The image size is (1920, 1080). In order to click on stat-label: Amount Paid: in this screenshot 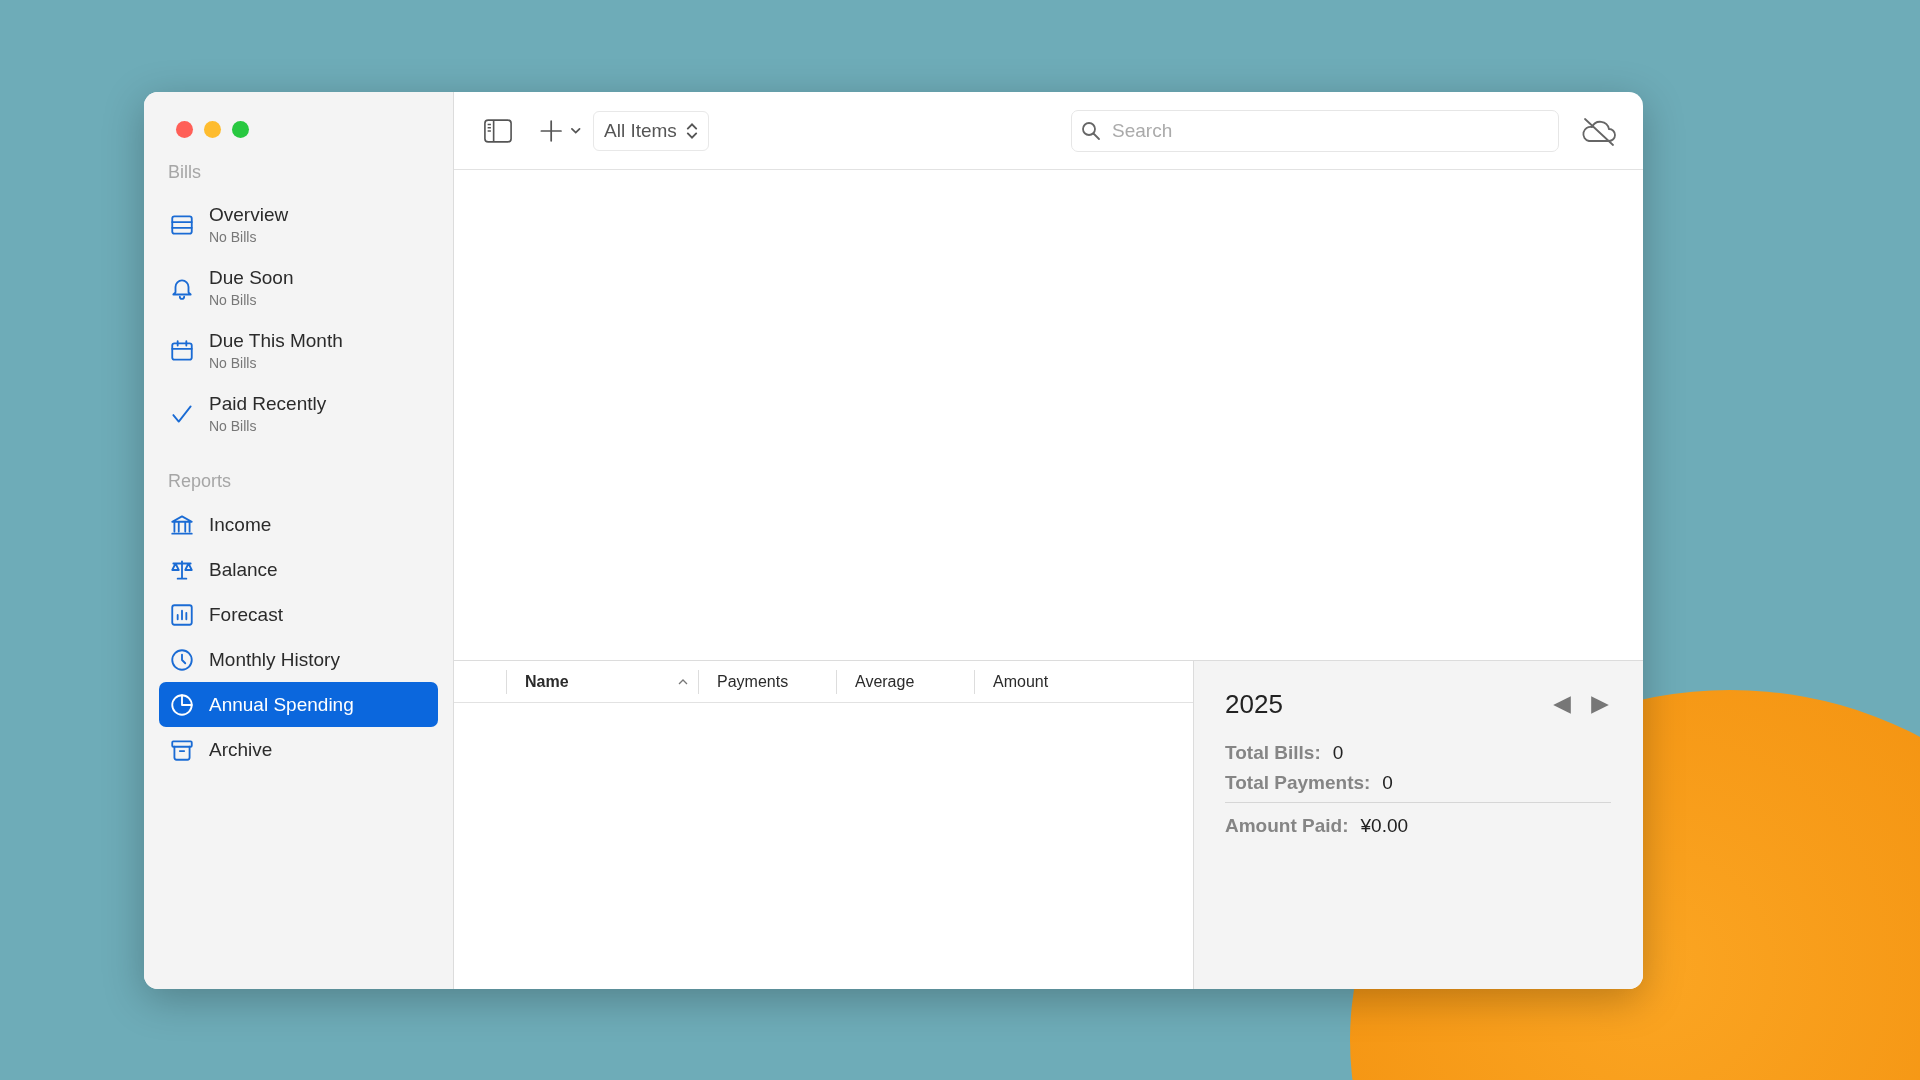, I will do `click(1287, 826)`.